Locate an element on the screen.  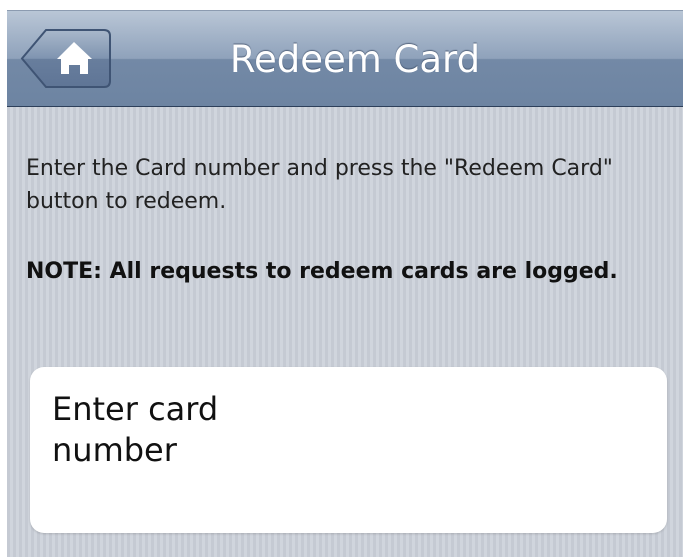
page-title: Redeem Card is located at coordinates (355, 59).